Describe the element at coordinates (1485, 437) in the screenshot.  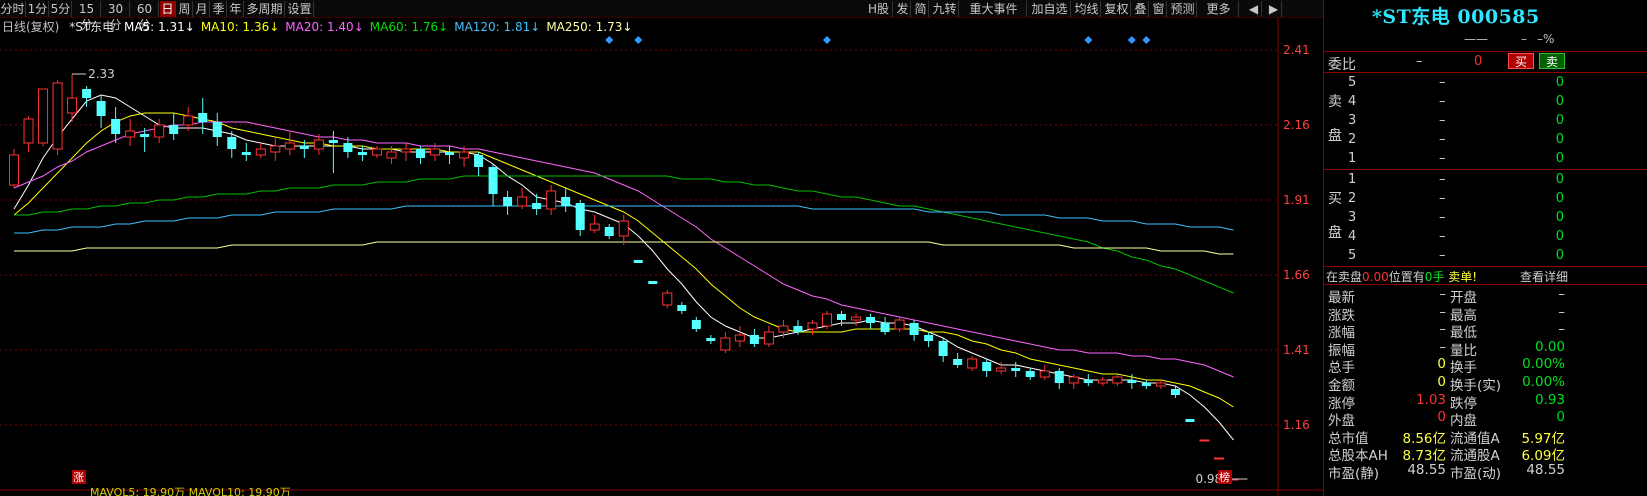
I see `stat-row: 总市值 8.56亿 流通值A 5.97亿` at that location.